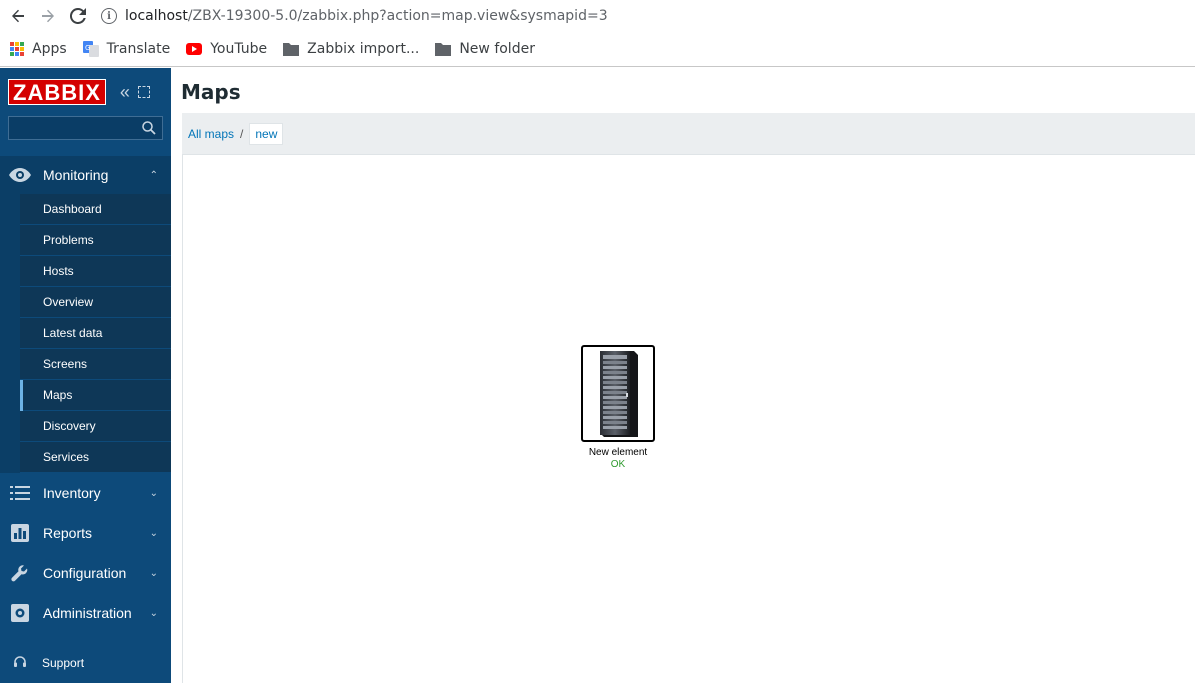  Describe the element at coordinates (76, 175) in the screenshot. I see `menu-monitoring-label: Monitoring` at that location.